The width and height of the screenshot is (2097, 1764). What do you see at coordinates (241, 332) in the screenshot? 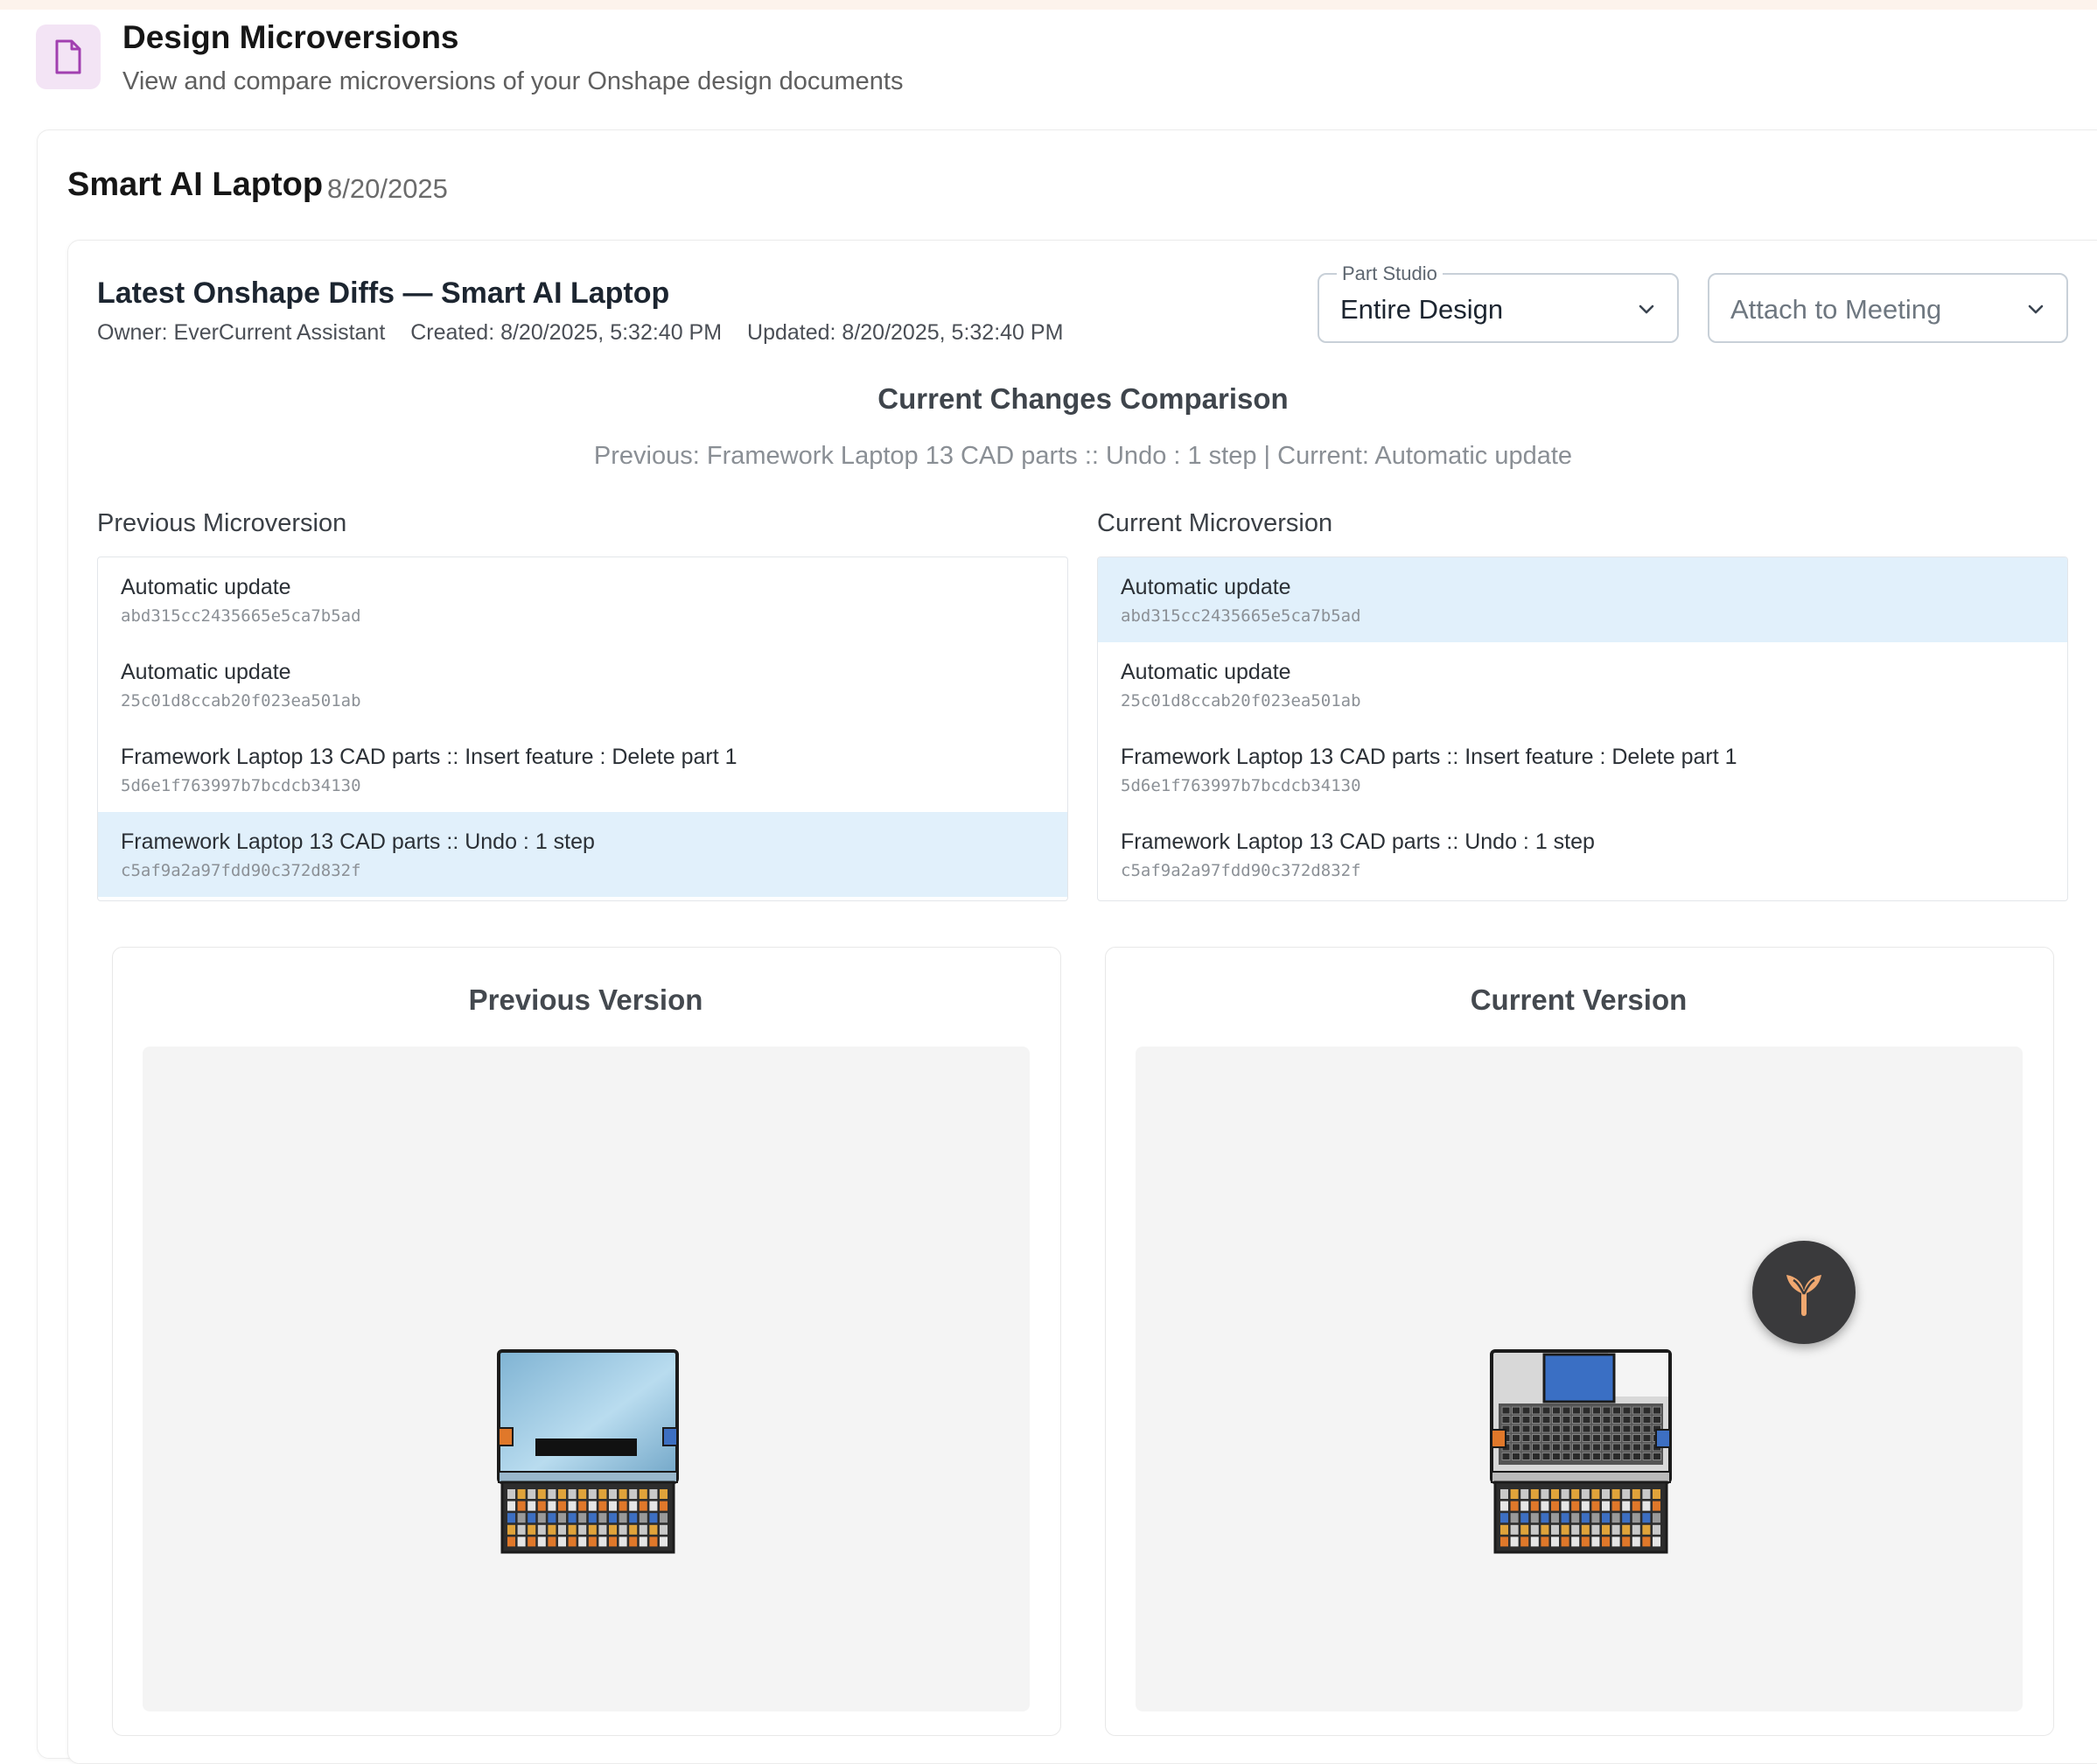
I see `owner-text: Owner: EverCurrent Assistant` at bounding box center [241, 332].